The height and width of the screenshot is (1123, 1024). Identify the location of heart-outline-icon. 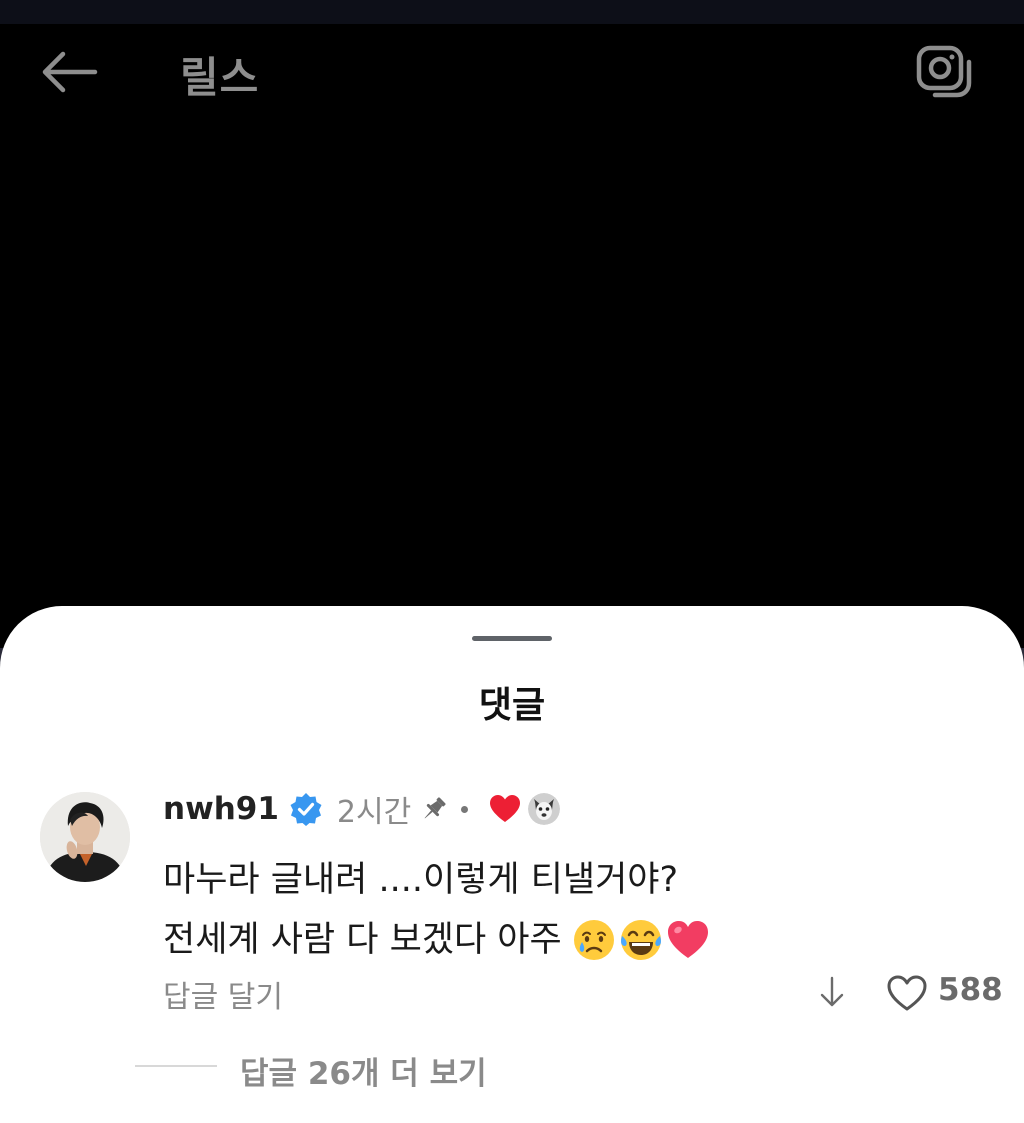
(907, 993).